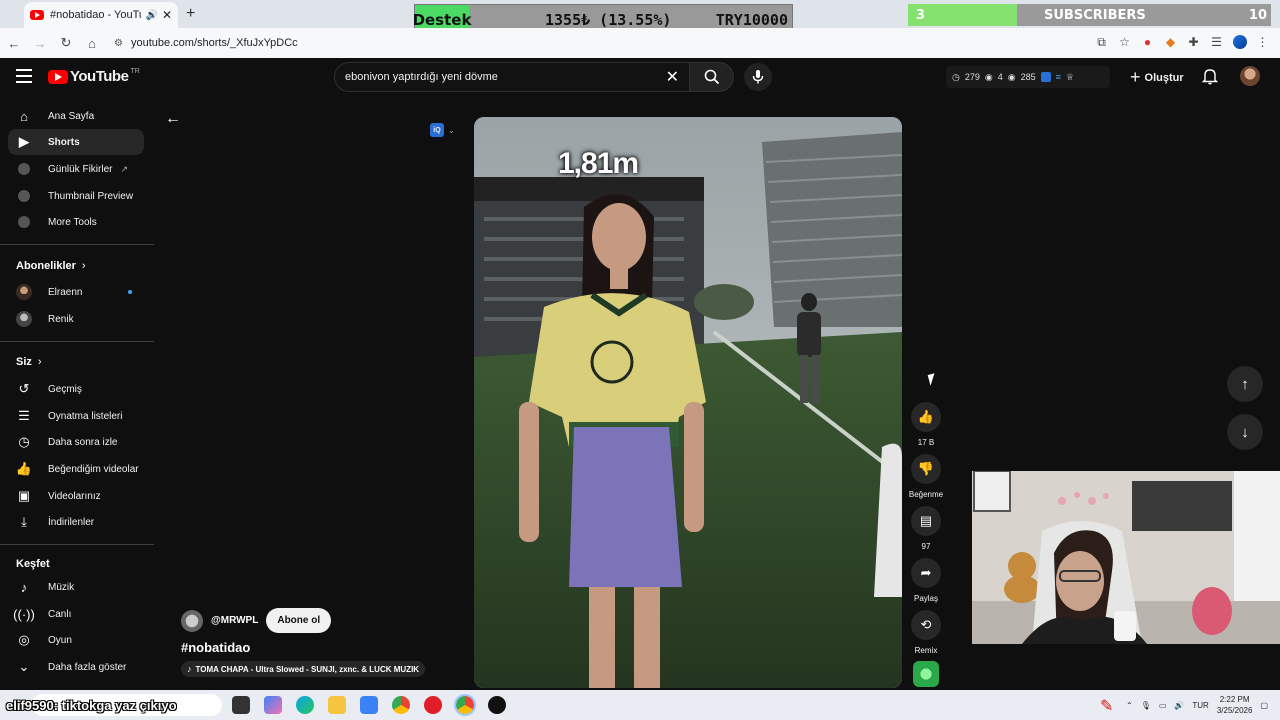 This screenshot has height=720, width=1280. I want to click on donation-amount: 1355₺ (13.55%), so click(608, 20).